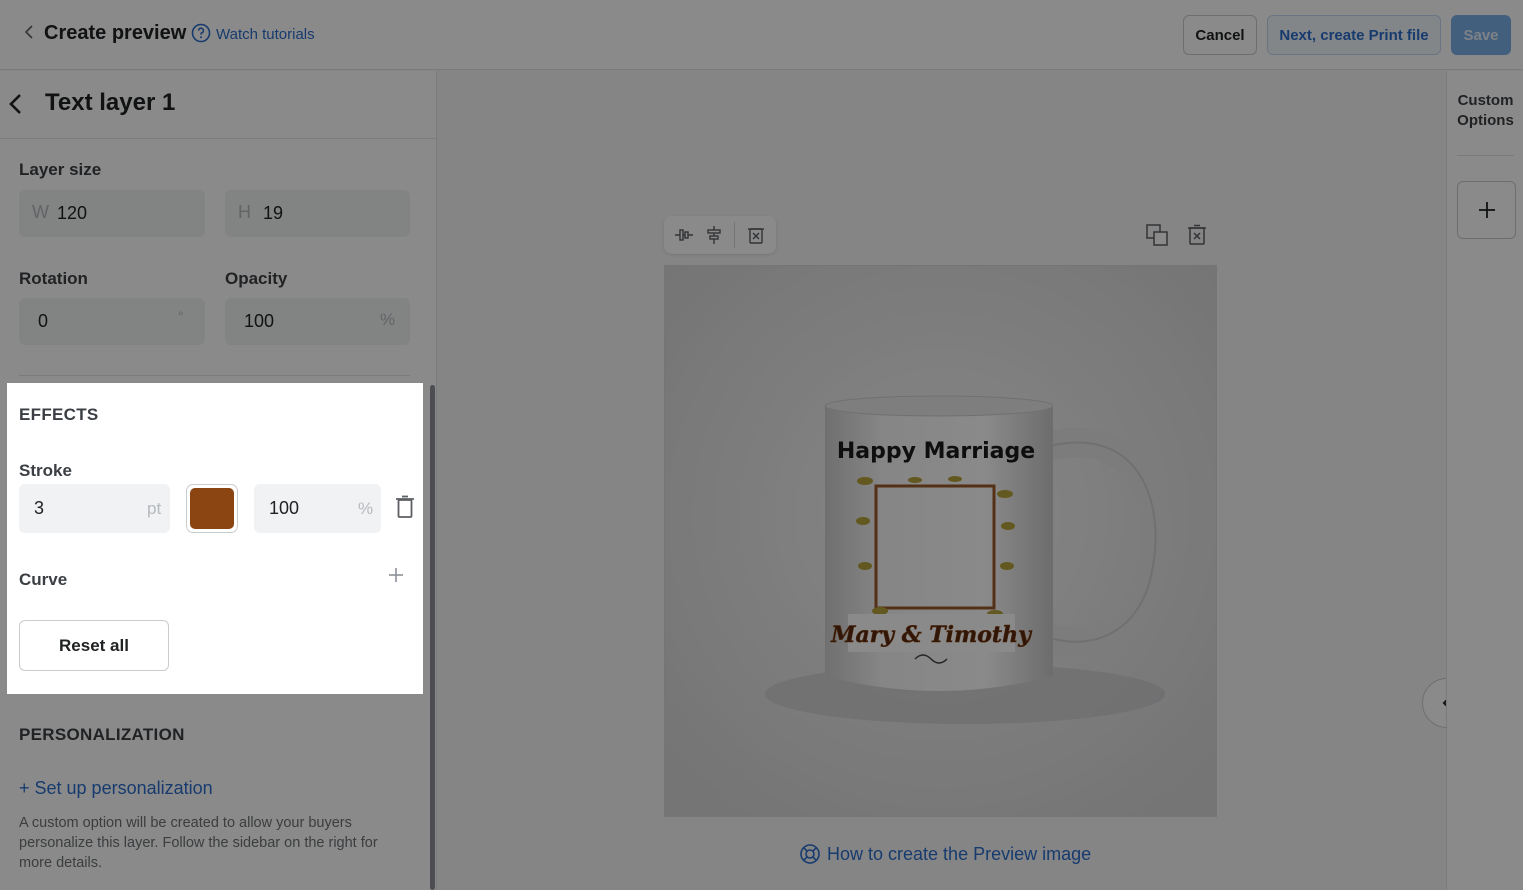 This screenshot has width=1523, height=890. Describe the element at coordinates (432, 637) in the screenshot. I see `panel-scrollbar` at that location.